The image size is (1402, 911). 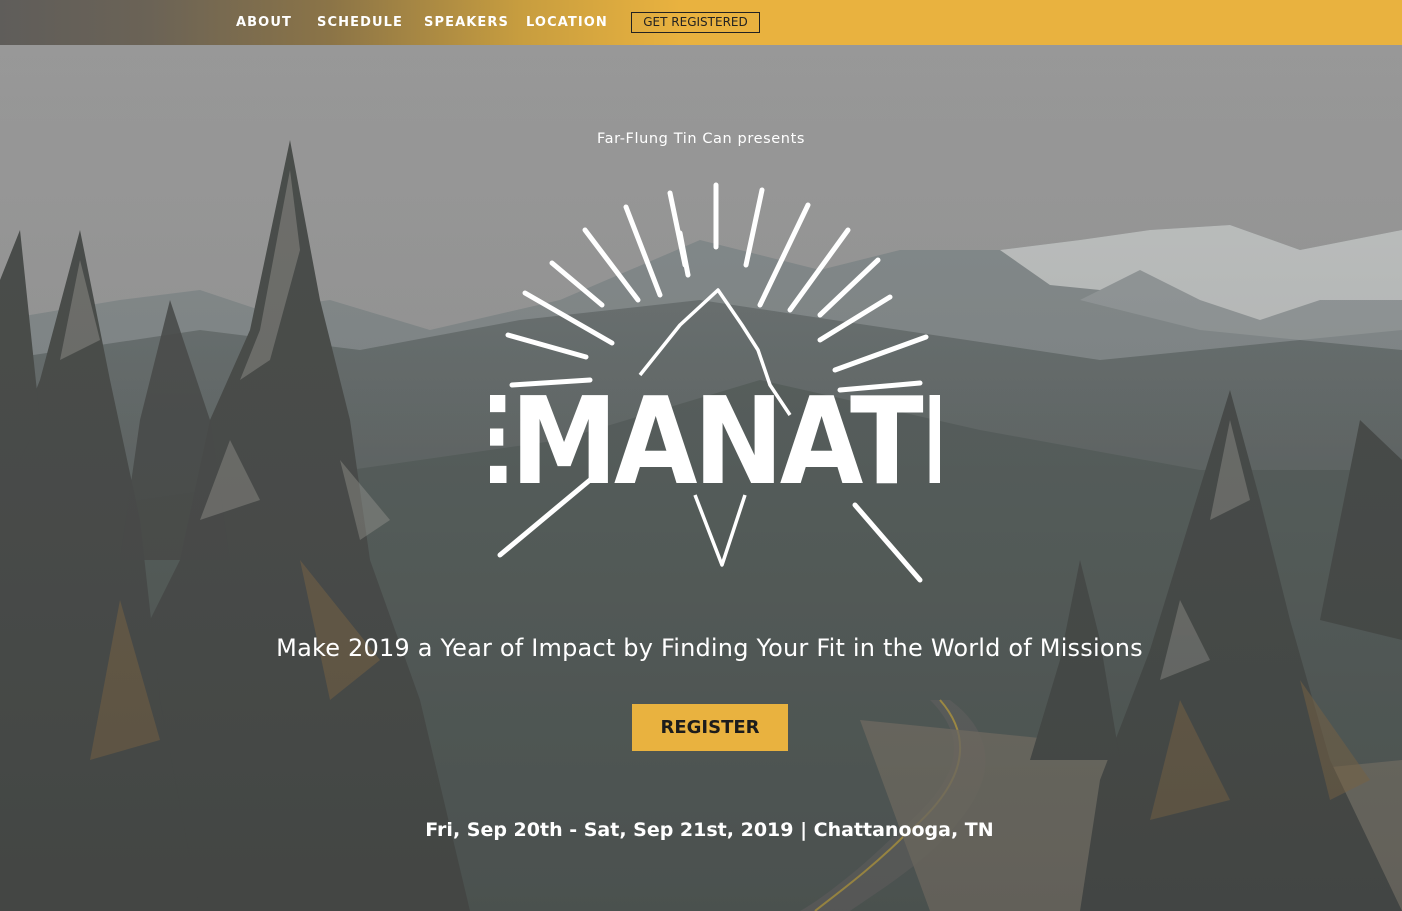 What do you see at coordinates (360, 22) in the screenshot?
I see `nav-link-schedule: SCHEDULE` at bounding box center [360, 22].